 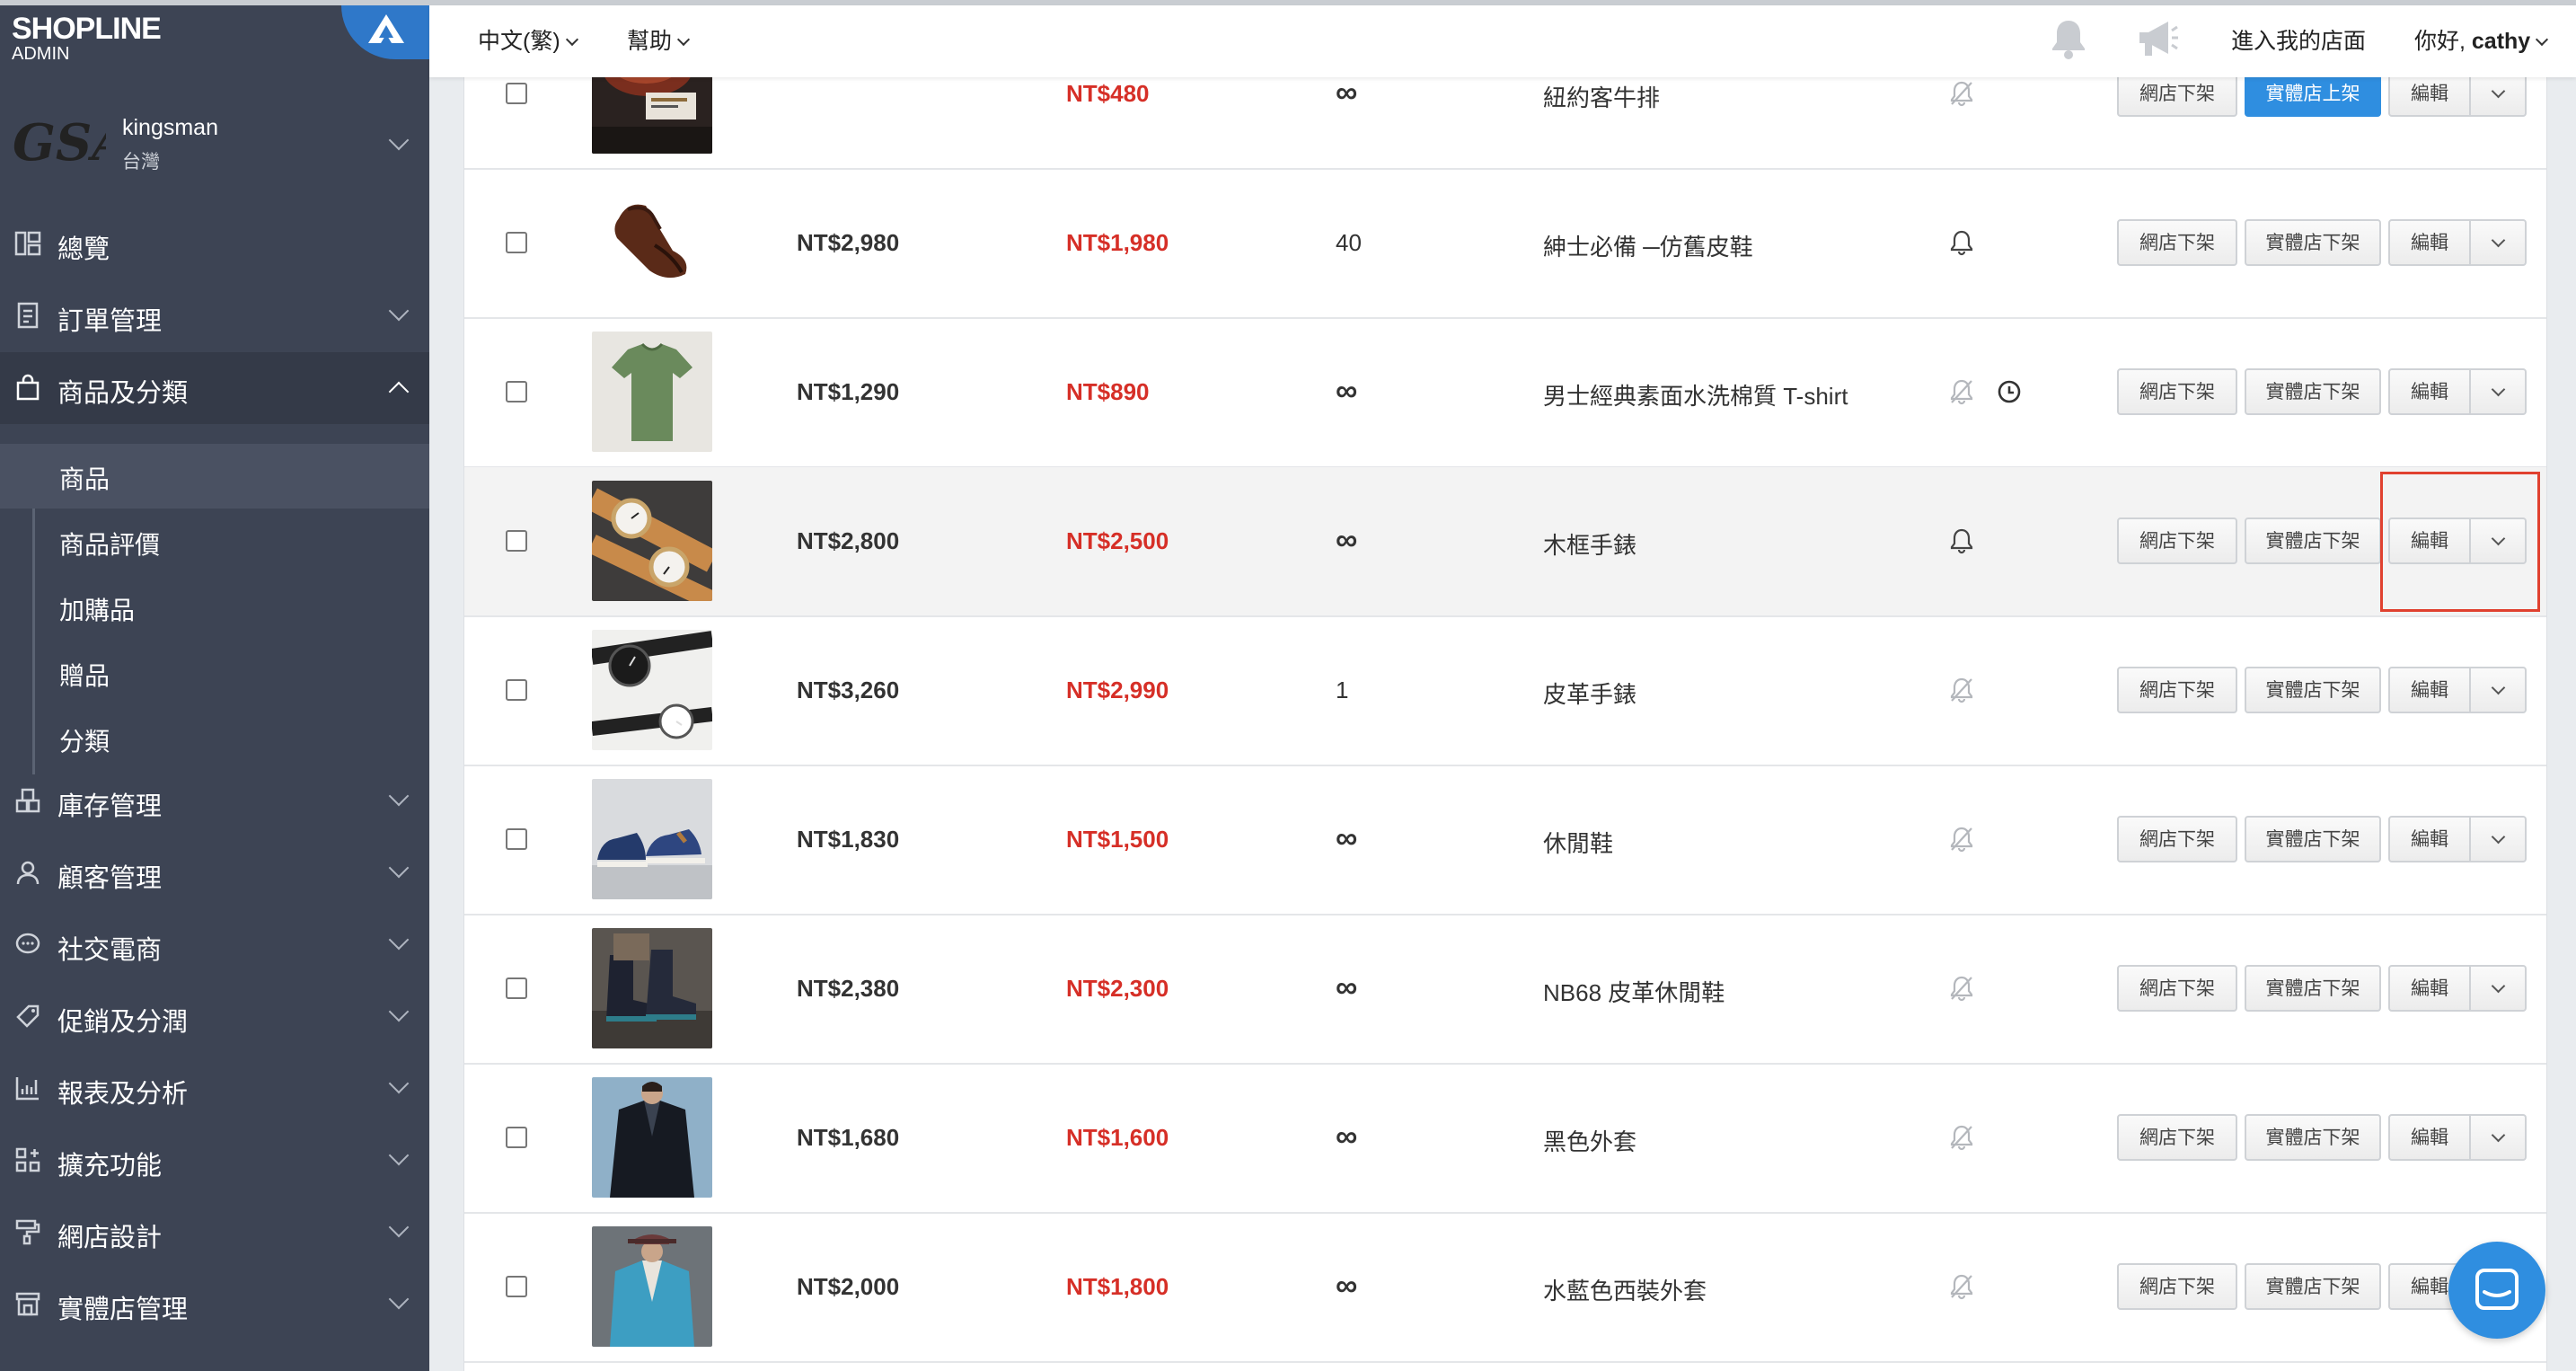 What do you see at coordinates (84, 676) in the screenshot?
I see `submenu-item-label: 贈品` at bounding box center [84, 676].